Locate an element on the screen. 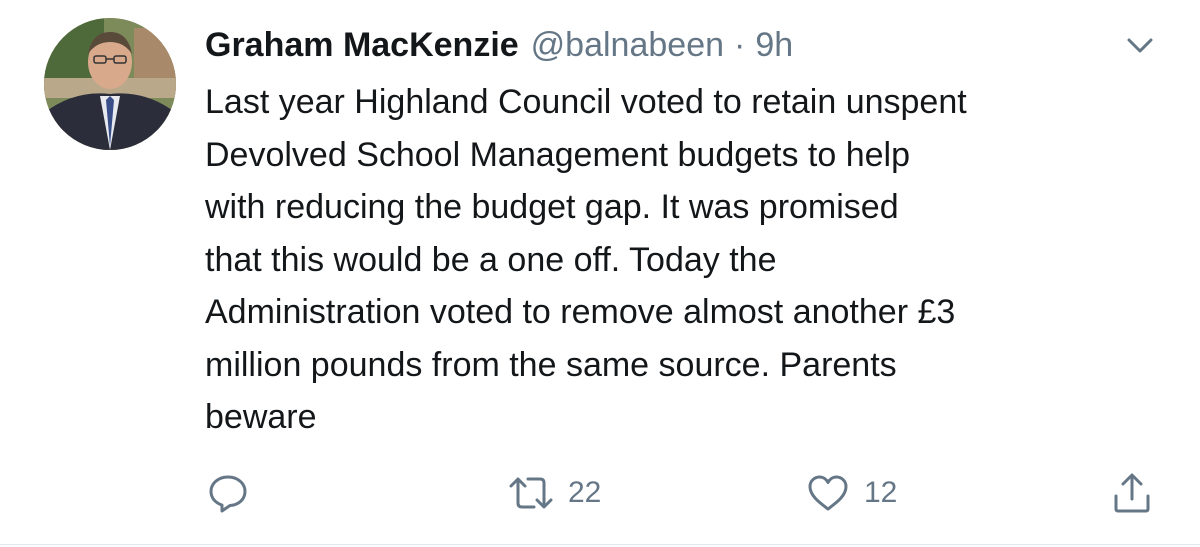 The image size is (1200, 547). heart-icon is located at coordinates (828, 493).